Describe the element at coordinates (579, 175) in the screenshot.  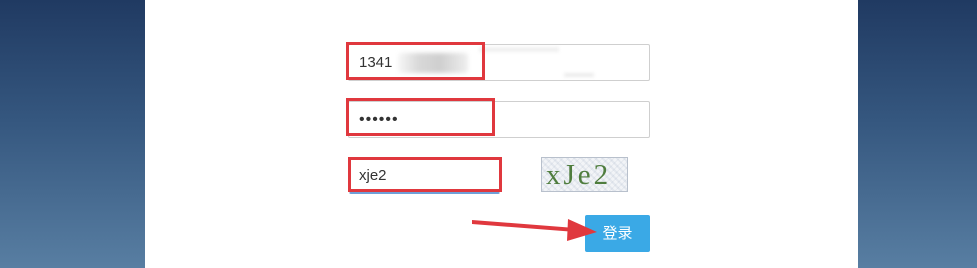
I see `captcha-image-text: xJe2` at that location.